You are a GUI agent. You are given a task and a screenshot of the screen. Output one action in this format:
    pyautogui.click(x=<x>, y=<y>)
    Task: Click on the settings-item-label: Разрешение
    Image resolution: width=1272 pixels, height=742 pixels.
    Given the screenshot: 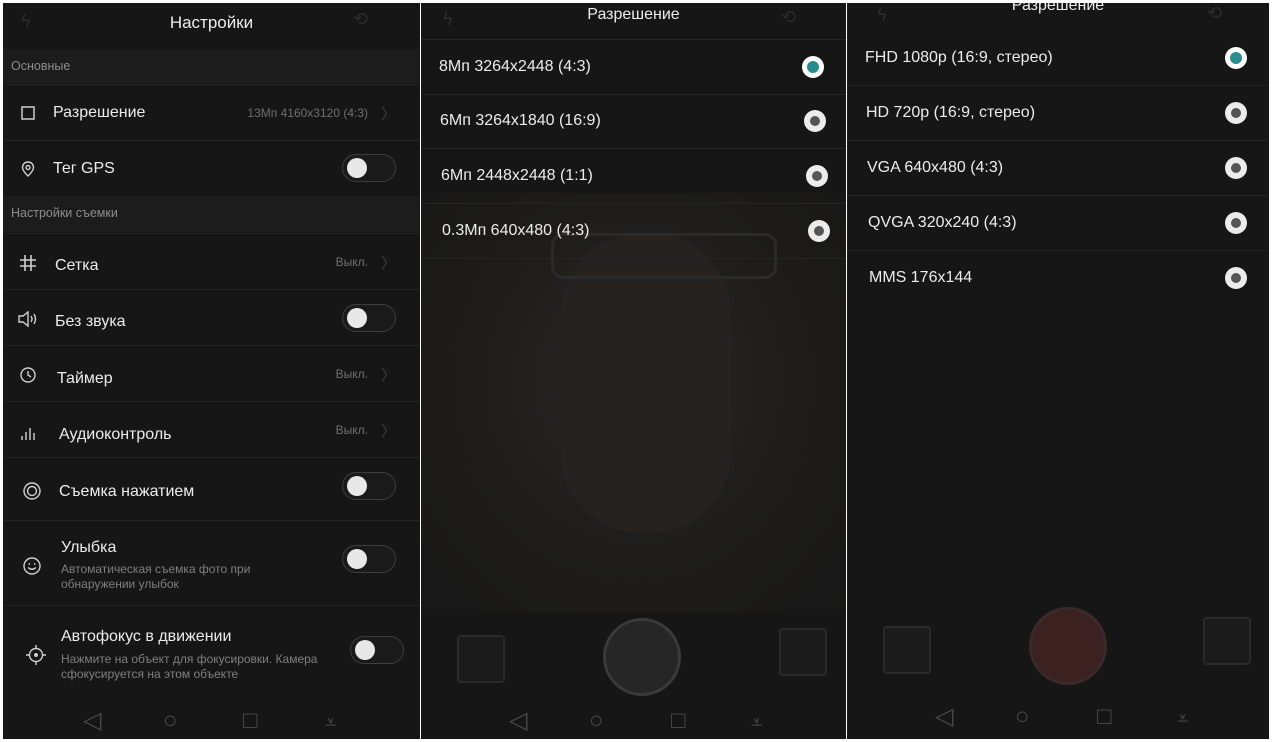 What is the action you would take?
    pyautogui.click(x=99, y=112)
    